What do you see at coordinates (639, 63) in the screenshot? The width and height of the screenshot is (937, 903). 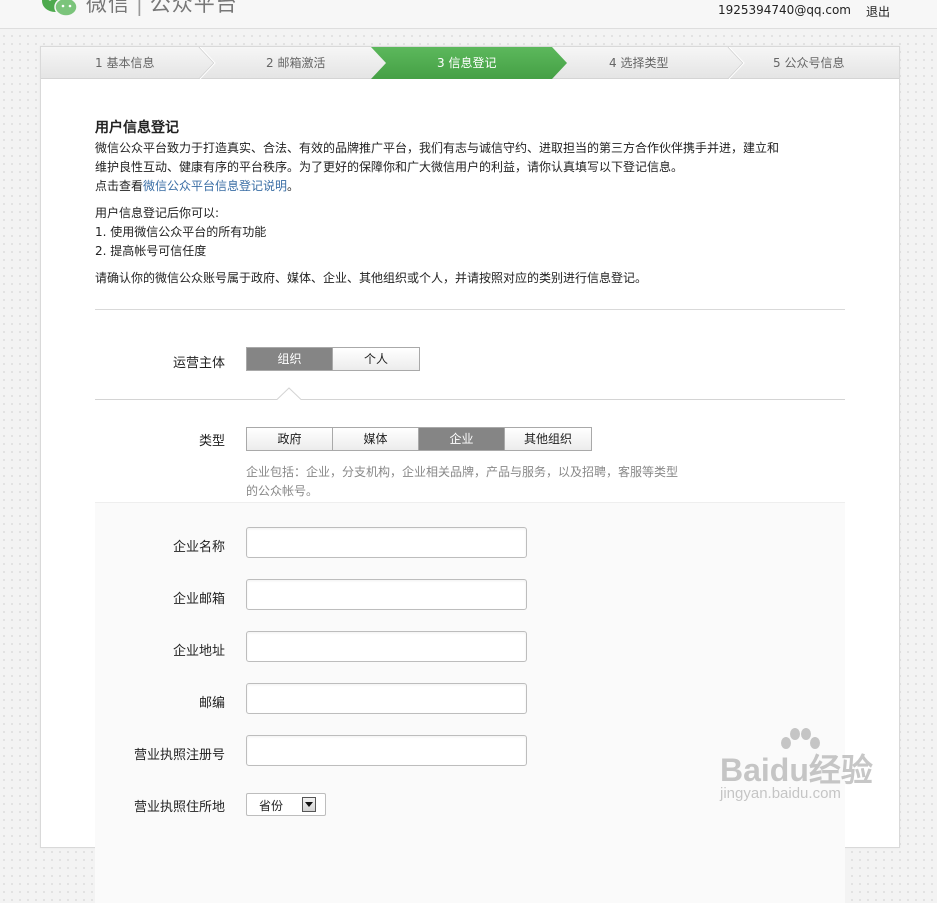 I see `step-4: 4 选择类型` at bounding box center [639, 63].